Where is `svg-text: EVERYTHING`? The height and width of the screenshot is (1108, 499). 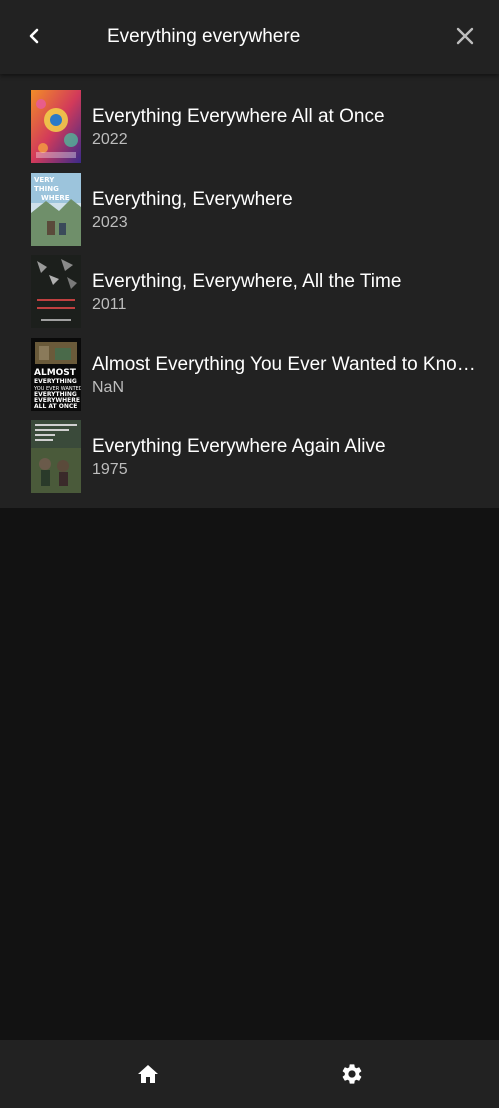 svg-text: EVERYTHING is located at coordinates (55, 381).